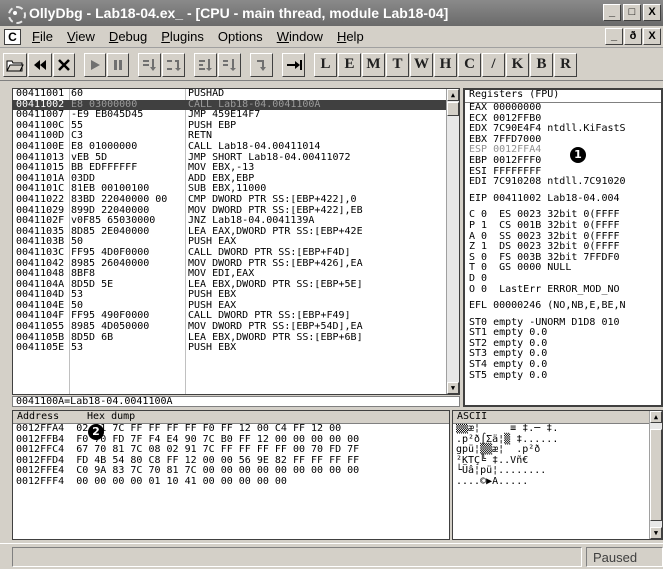 This screenshot has height=569, width=663. Describe the element at coordinates (652, 12) in the screenshot. I see `close-button: X` at that location.